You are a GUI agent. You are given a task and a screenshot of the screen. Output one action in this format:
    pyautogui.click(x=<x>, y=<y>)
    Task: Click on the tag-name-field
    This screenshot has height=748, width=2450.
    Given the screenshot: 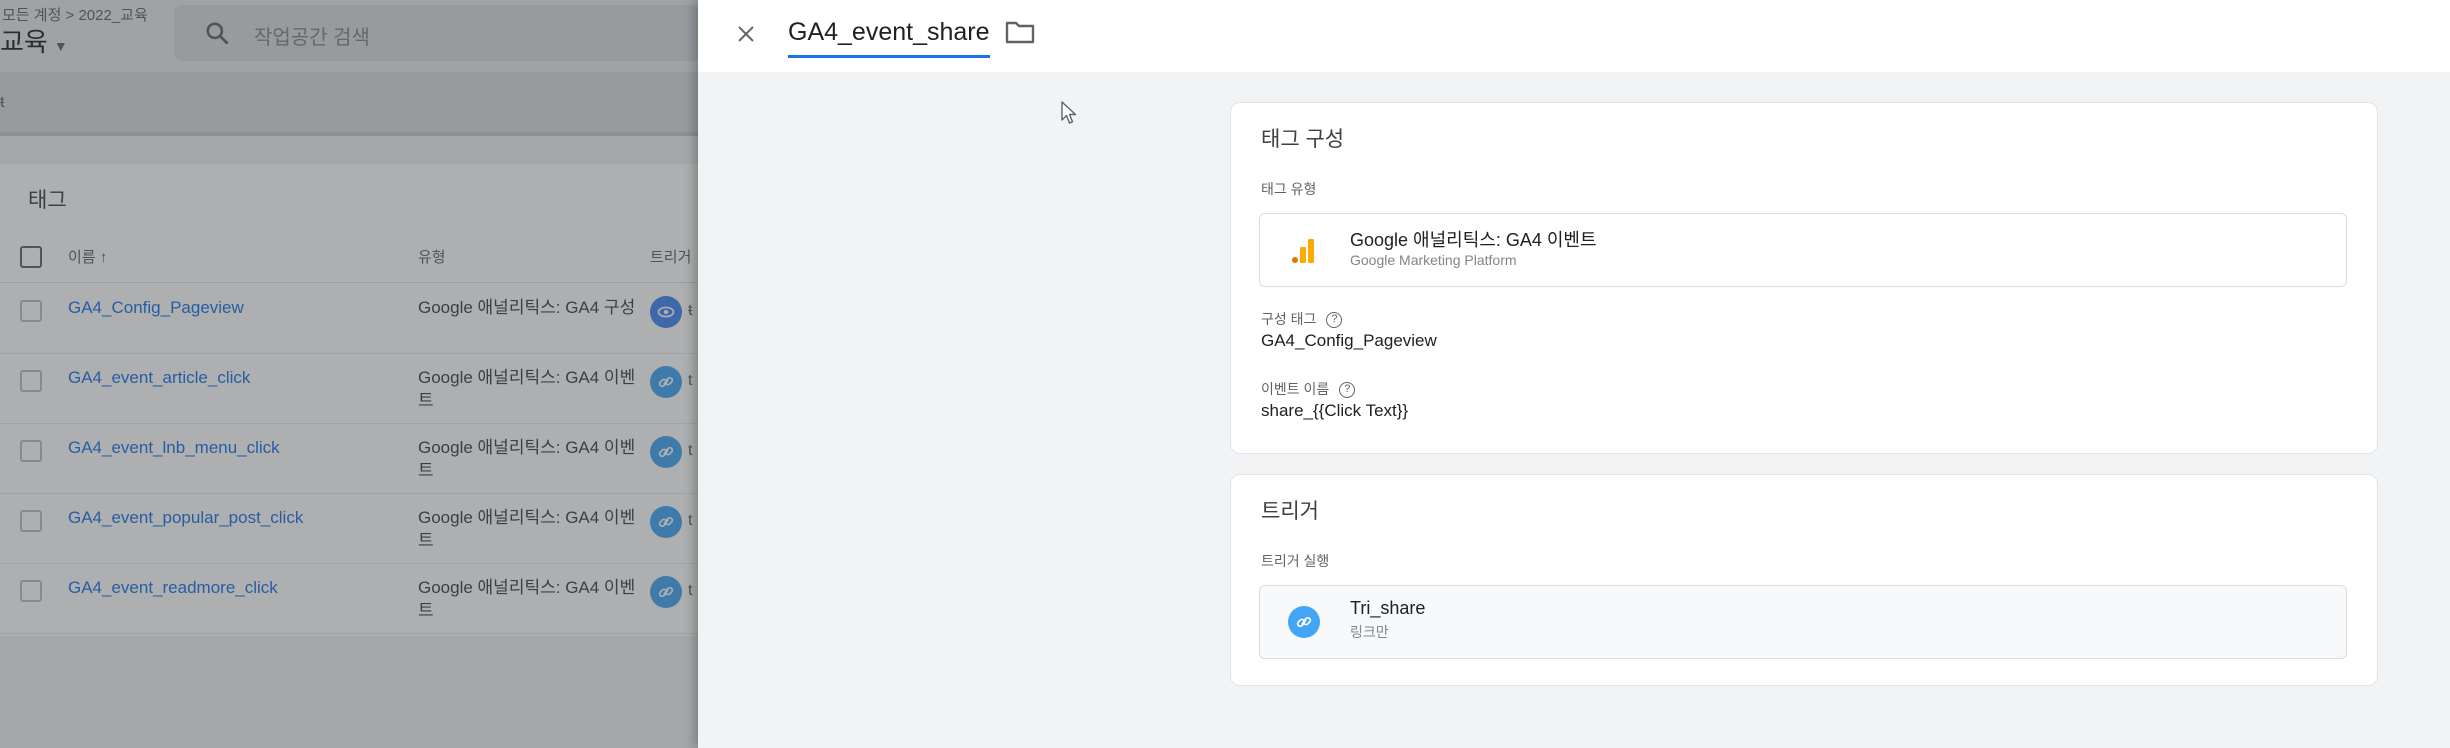 What is the action you would take?
    pyautogui.click(x=889, y=36)
    